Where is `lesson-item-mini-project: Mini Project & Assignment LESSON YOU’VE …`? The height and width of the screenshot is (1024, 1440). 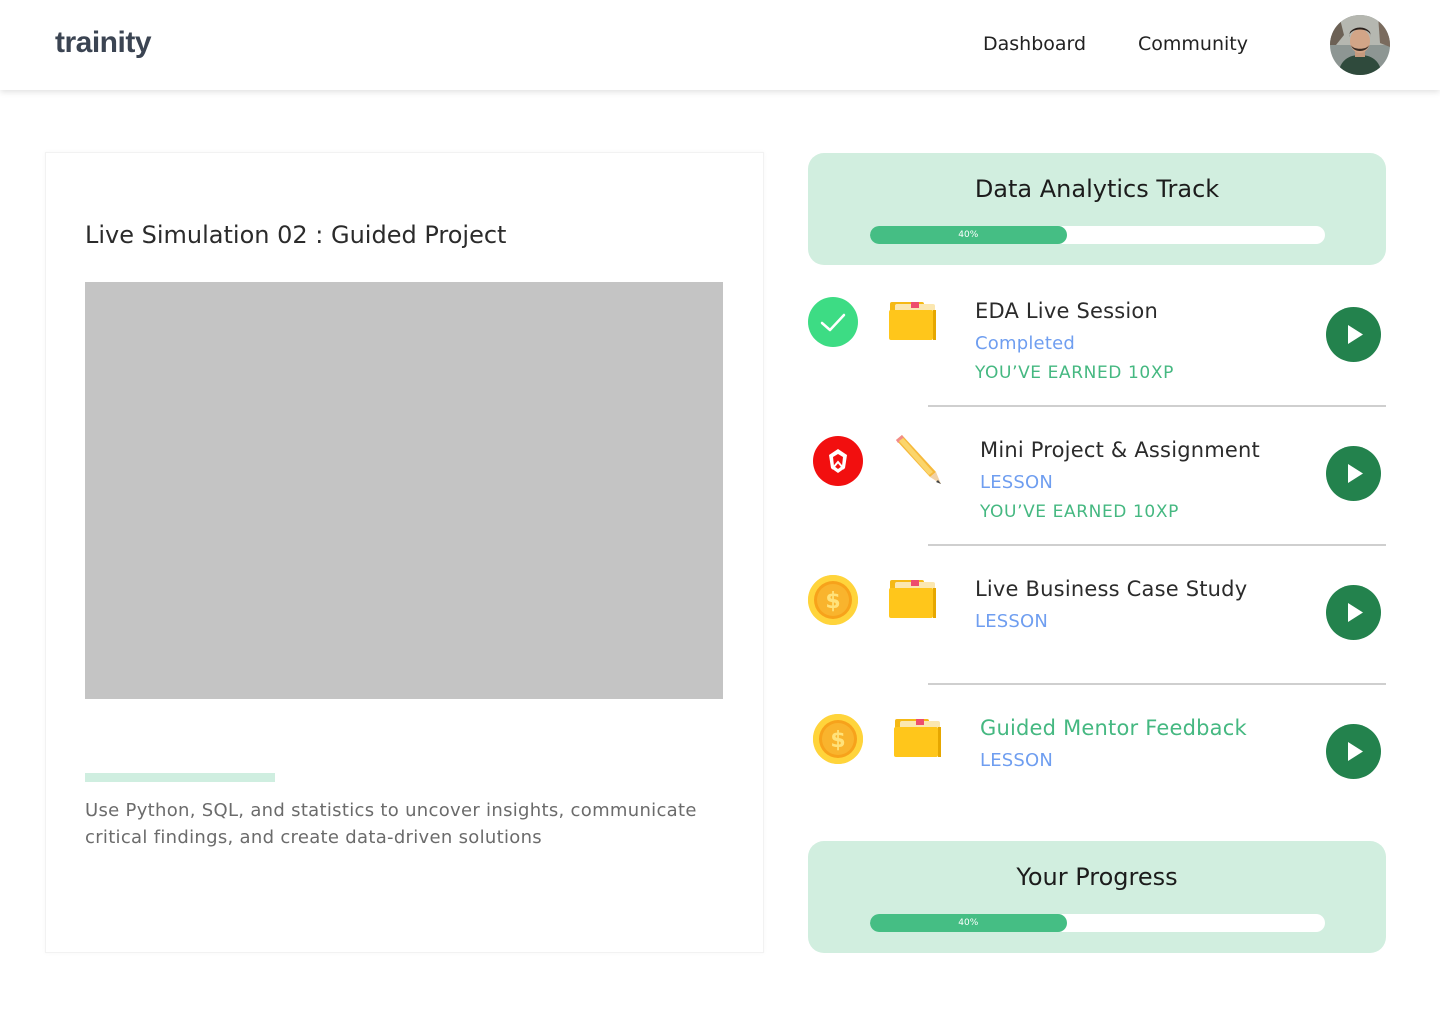 lesson-item-mini-project: Mini Project & Assignment LESSON YOU’VE … is located at coordinates (1097, 476).